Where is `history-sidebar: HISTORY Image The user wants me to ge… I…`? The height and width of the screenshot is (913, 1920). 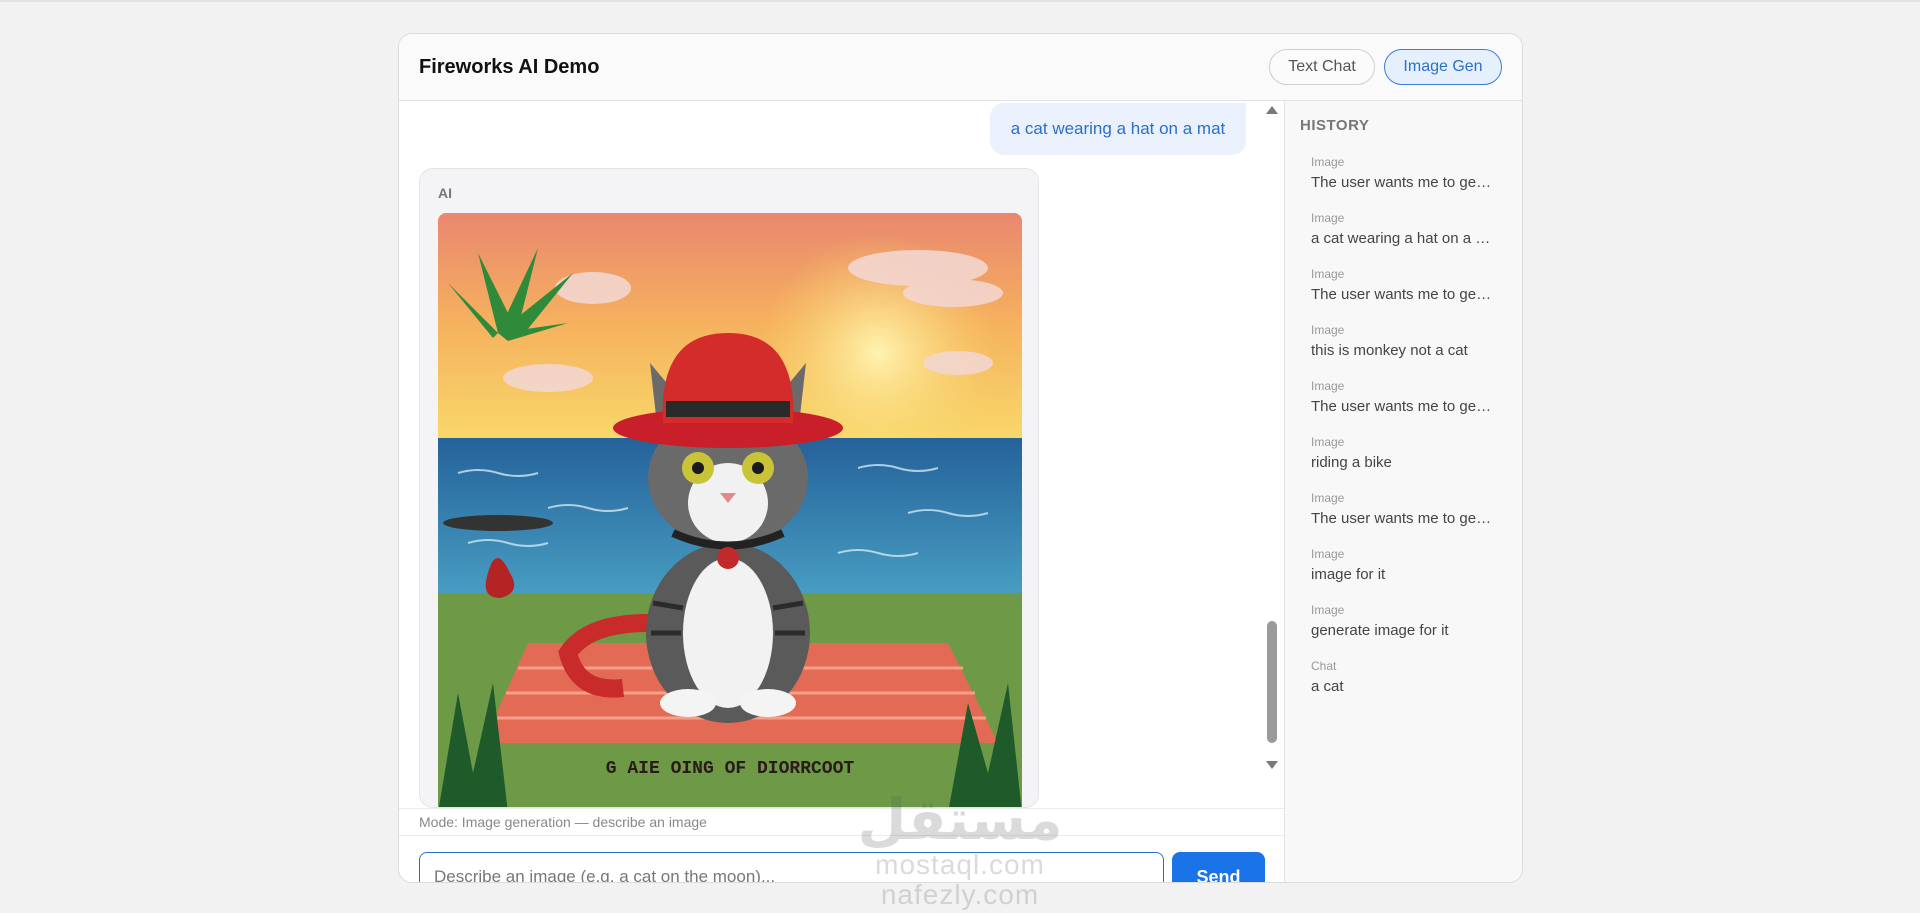 history-sidebar: HISTORY Image The user wants me to ge… I… is located at coordinates (1403, 491).